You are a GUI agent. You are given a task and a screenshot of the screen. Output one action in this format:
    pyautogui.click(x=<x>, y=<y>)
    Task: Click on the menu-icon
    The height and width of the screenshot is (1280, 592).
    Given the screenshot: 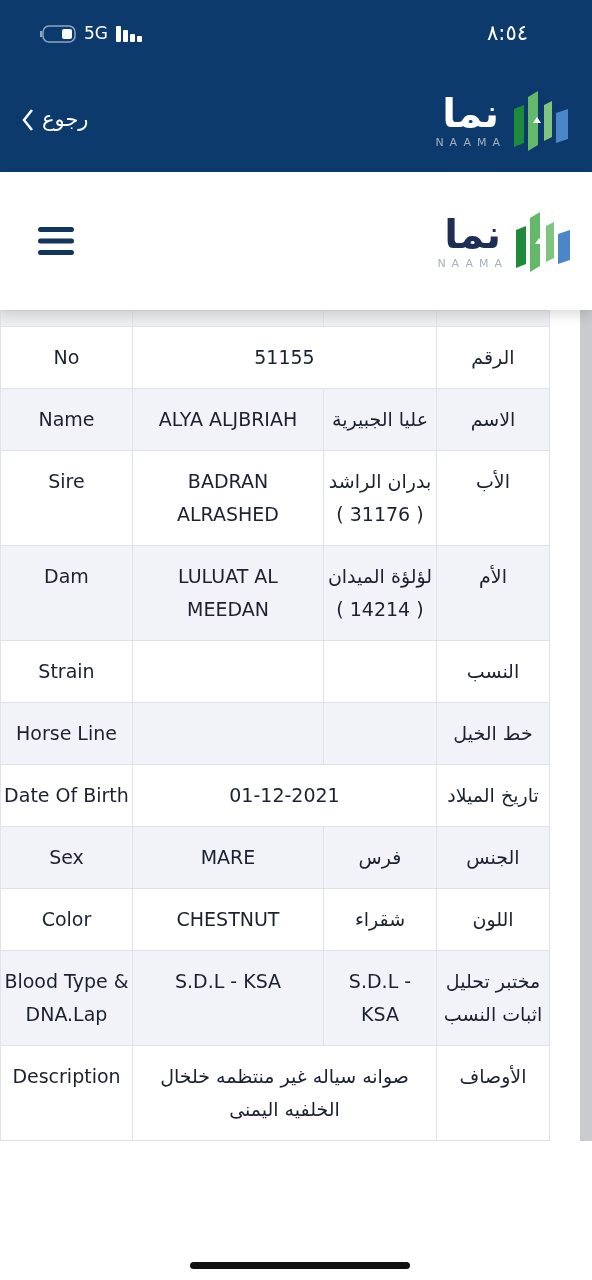 What is the action you would take?
    pyautogui.click(x=56, y=241)
    